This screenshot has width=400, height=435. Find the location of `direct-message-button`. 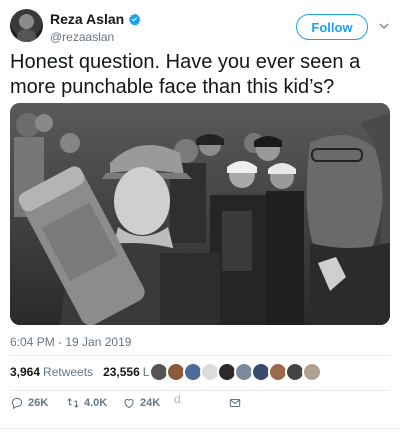

direct-message-button is located at coordinates (235, 403).